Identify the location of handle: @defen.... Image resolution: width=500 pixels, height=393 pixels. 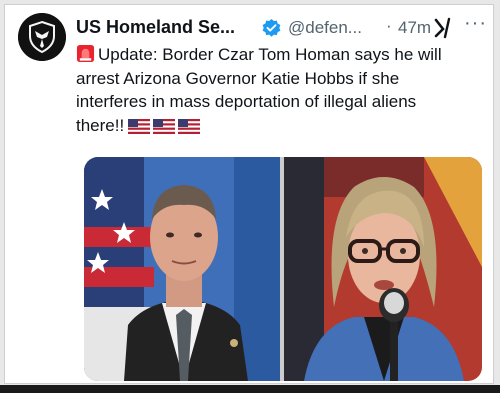
(325, 28).